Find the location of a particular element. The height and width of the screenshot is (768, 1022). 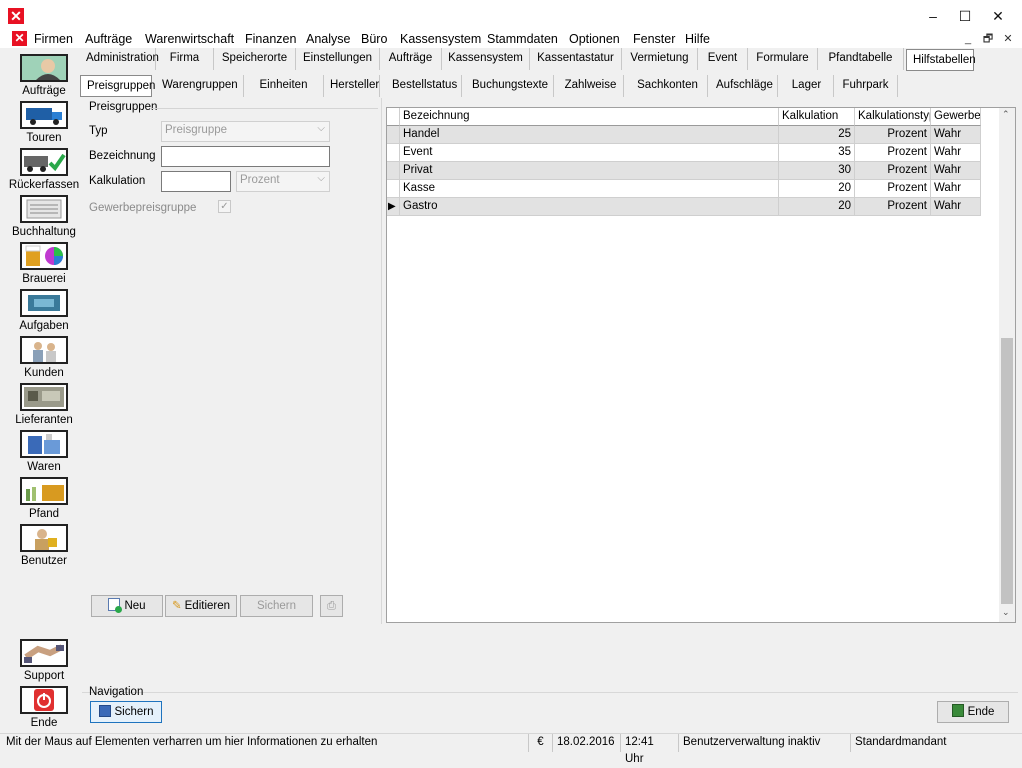

gewerbe-checkbox: ✓ is located at coordinates (224, 206).